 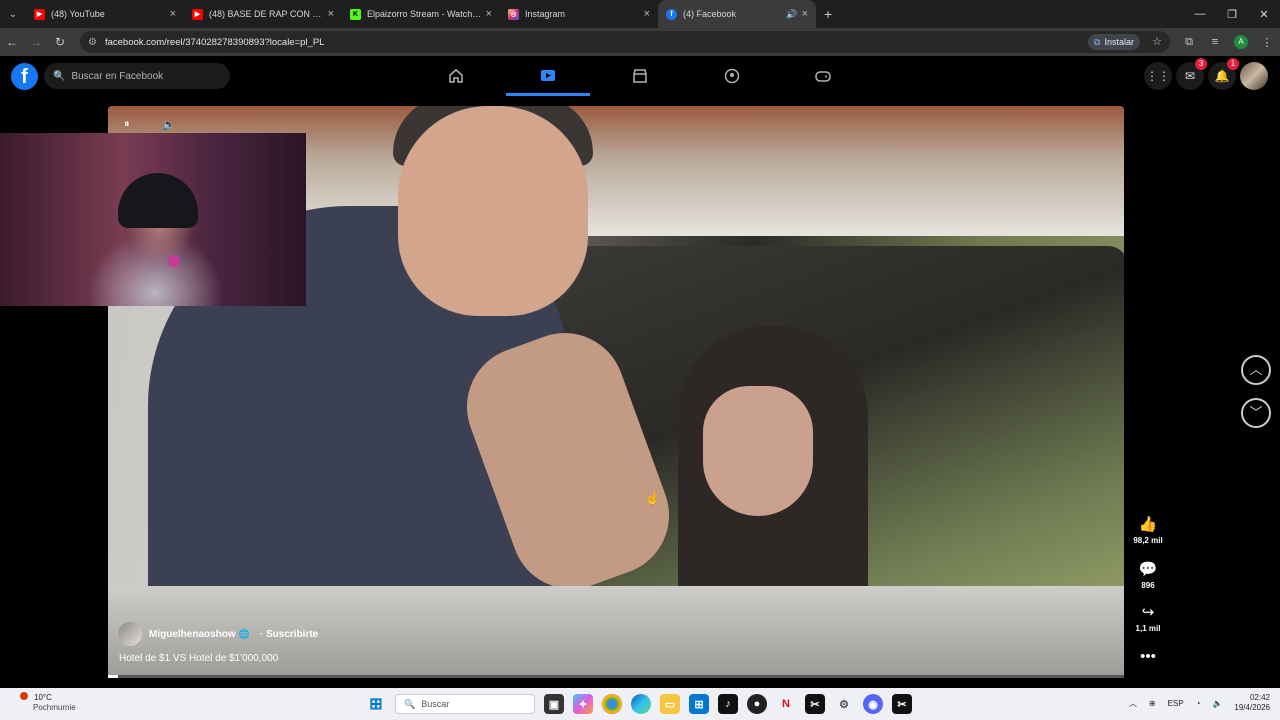 What do you see at coordinates (1097, 41) in the screenshot?
I see `install-icon: ⧉` at bounding box center [1097, 41].